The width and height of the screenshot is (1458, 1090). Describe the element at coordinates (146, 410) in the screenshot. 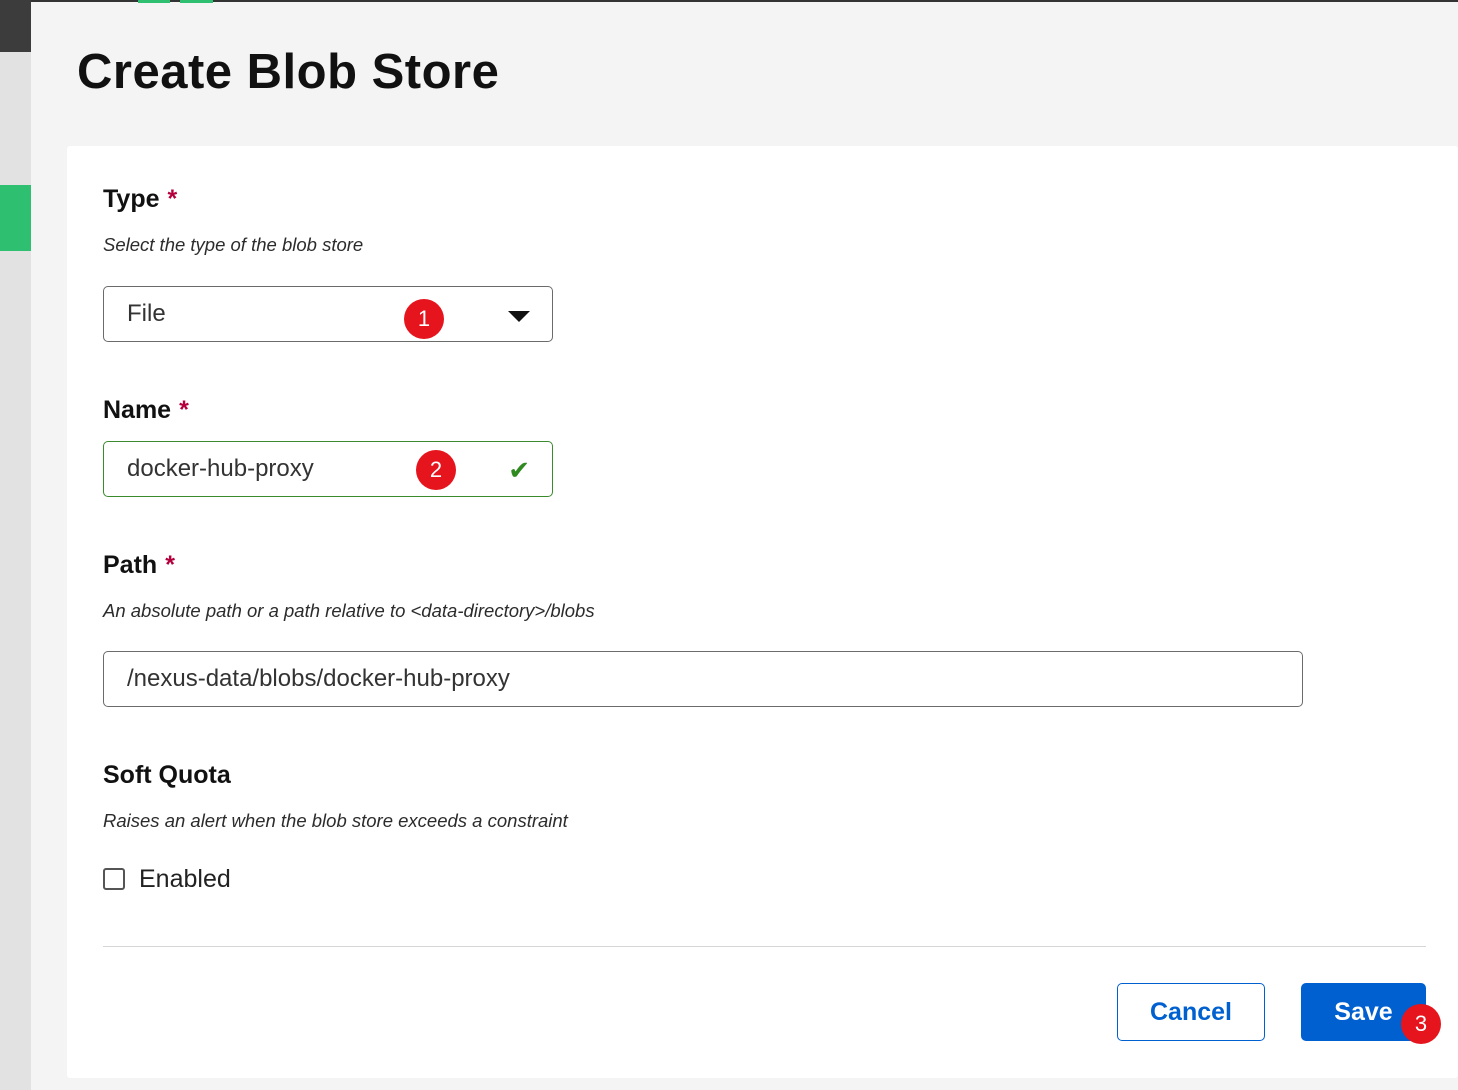

I see `name-field-label: Name *` at that location.